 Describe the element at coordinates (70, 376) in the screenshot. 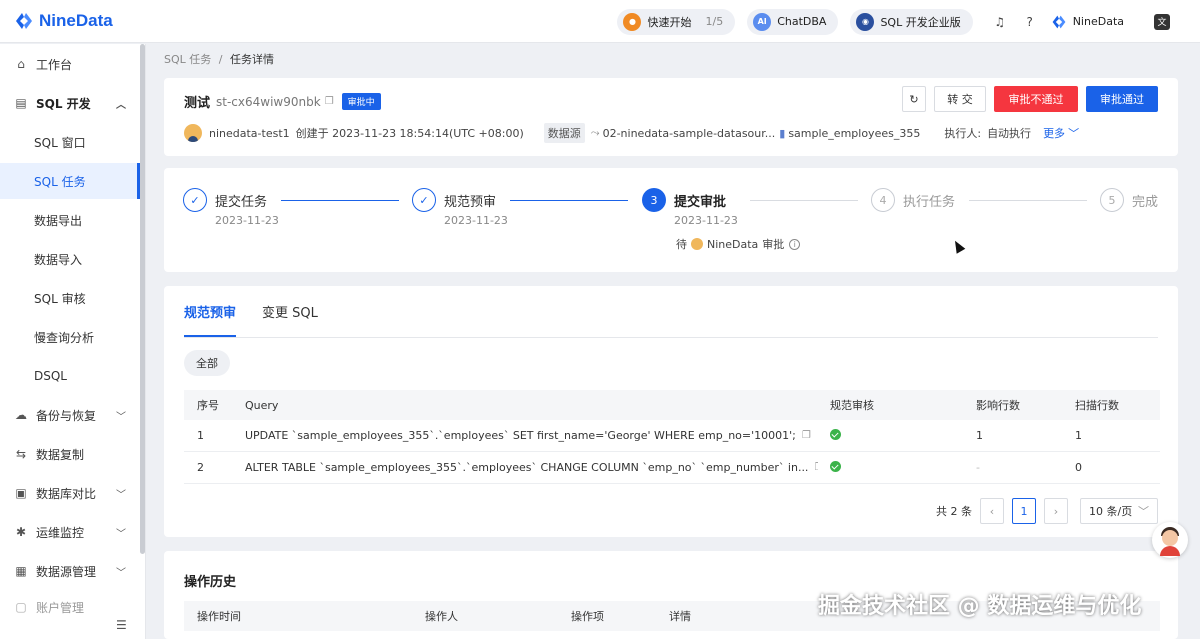

I see `sidebar-item-dsql: DSQL` at that location.